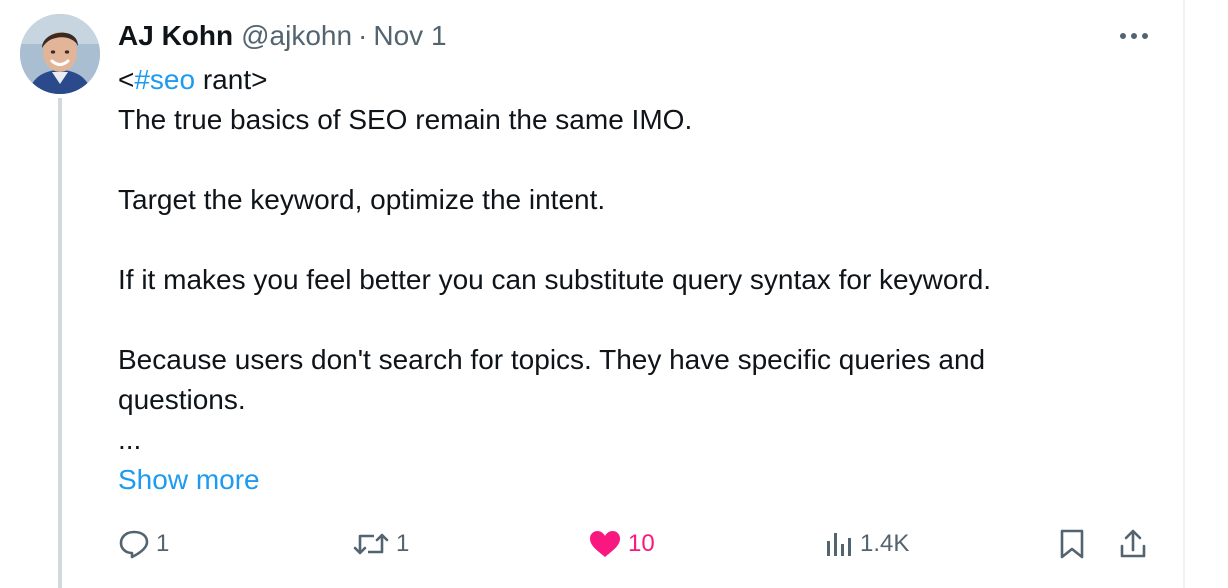 The width and height of the screenshot is (1228, 588). What do you see at coordinates (362, 199) in the screenshot?
I see `tweet-line: Target the keyword, optimize the intent.` at bounding box center [362, 199].